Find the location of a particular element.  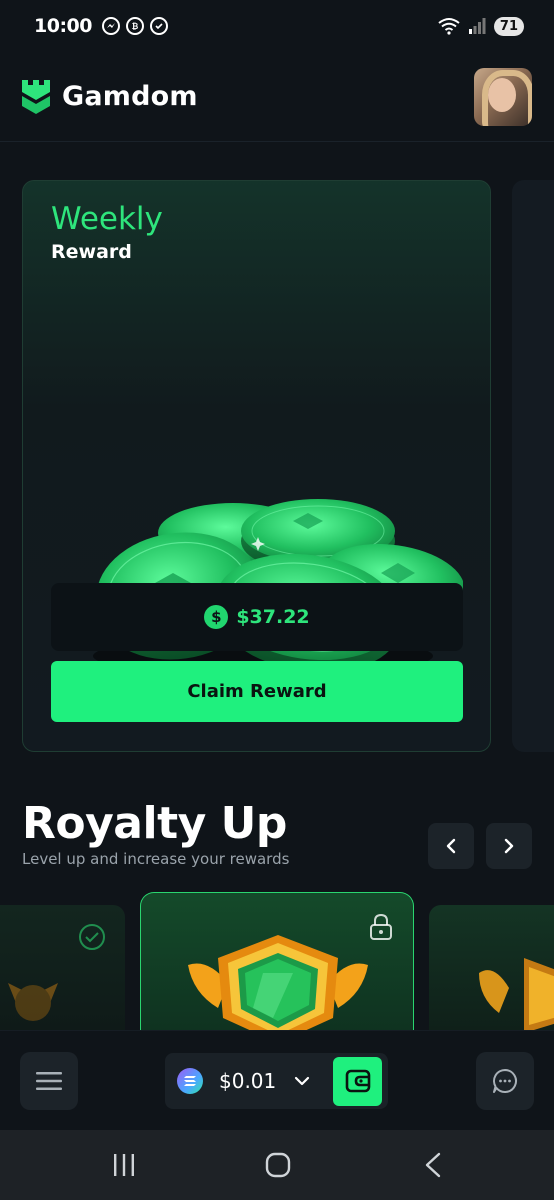

balance-selector: $0.01 is located at coordinates (276, 1081).